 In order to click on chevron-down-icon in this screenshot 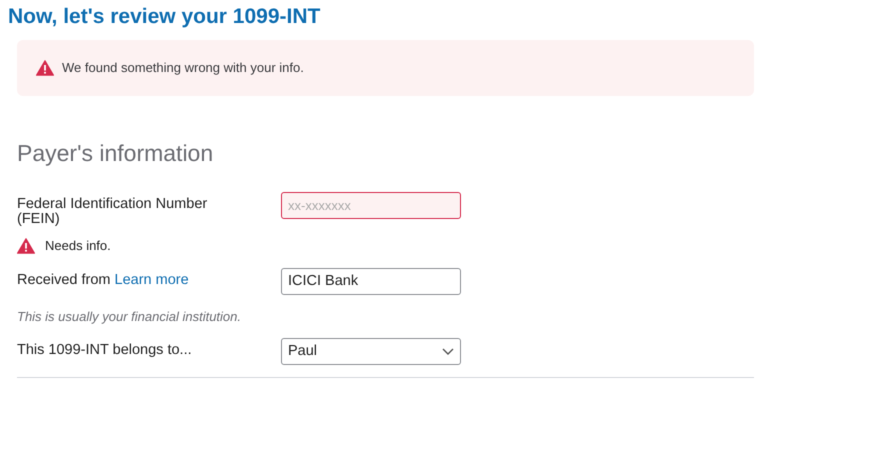, I will do `click(448, 351)`.